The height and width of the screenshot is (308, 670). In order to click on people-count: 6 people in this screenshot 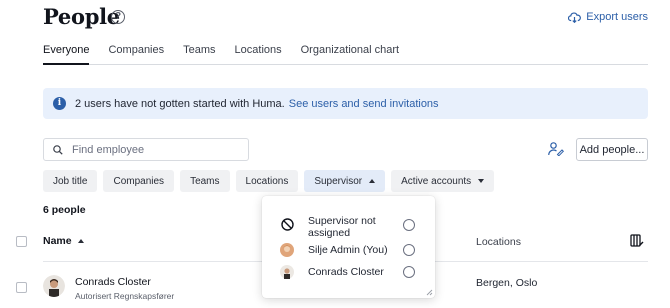, I will do `click(64, 210)`.